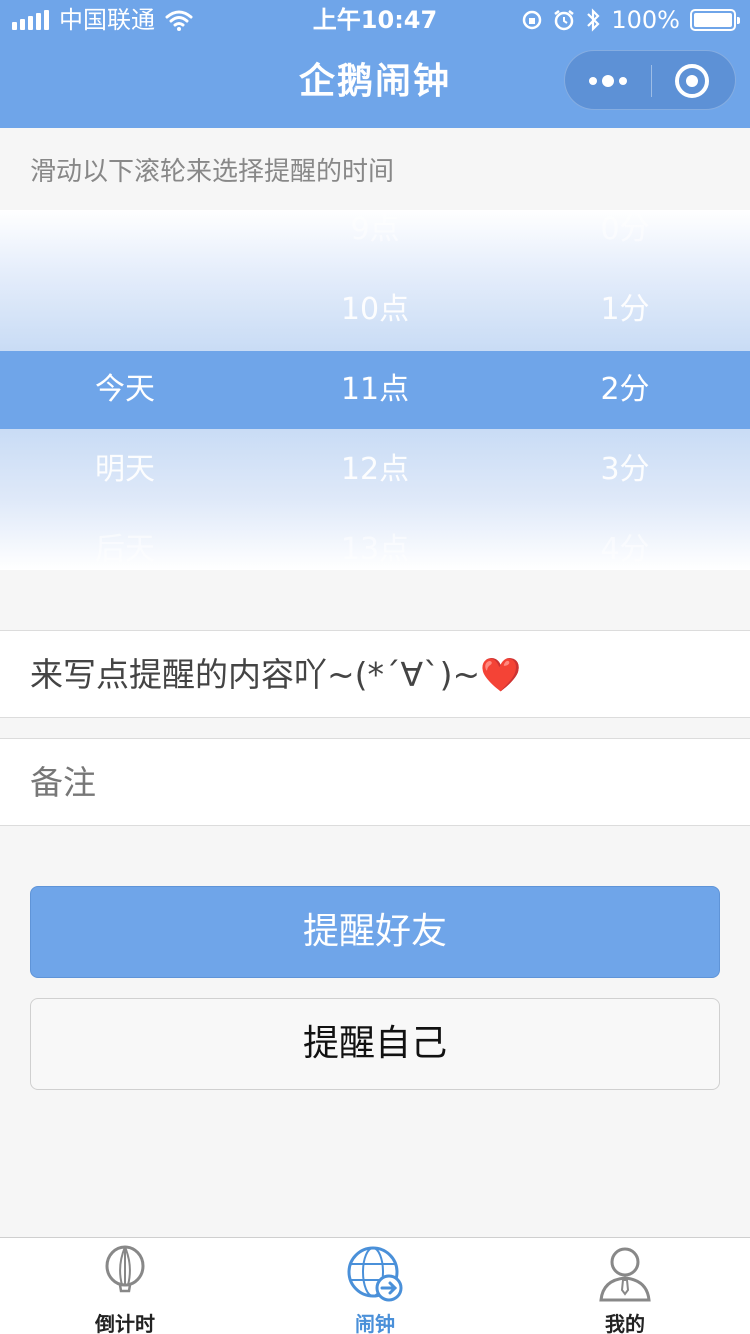 Image resolution: width=750 pixels, height=1334 pixels. What do you see at coordinates (692, 81) in the screenshot?
I see `close-miniprogram-button` at bounding box center [692, 81].